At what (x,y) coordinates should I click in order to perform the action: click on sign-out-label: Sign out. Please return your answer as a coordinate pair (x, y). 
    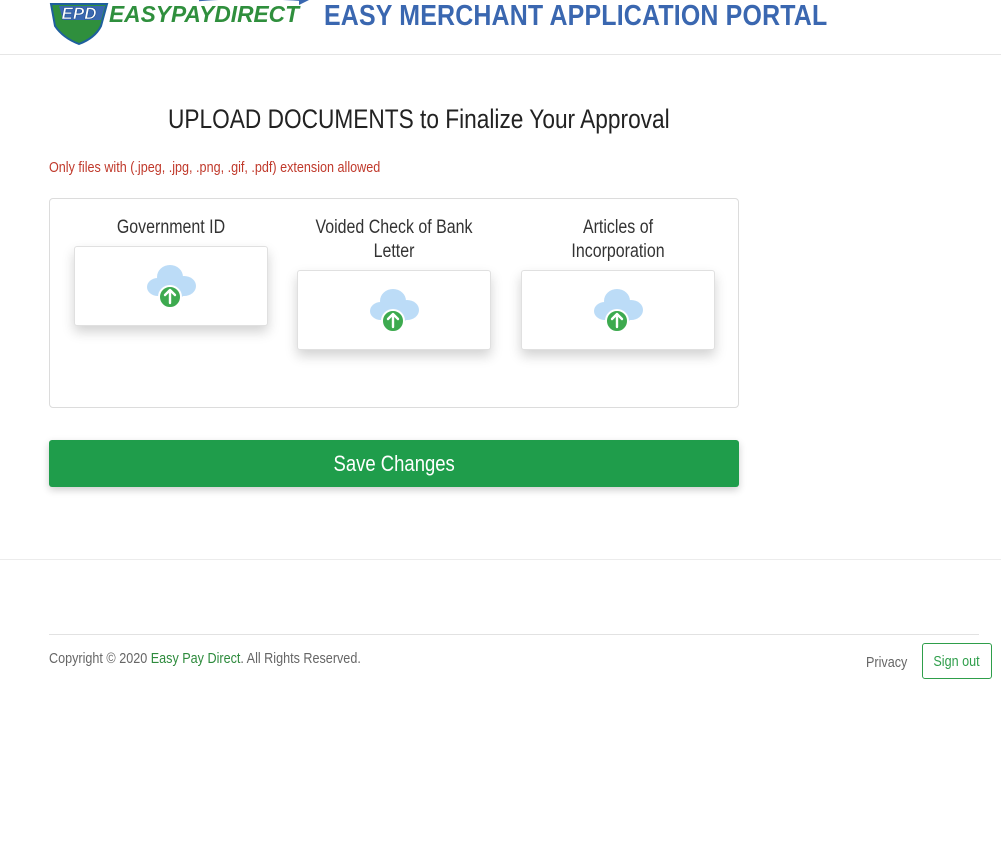
    Looking at the image, I should click on (957, 661).